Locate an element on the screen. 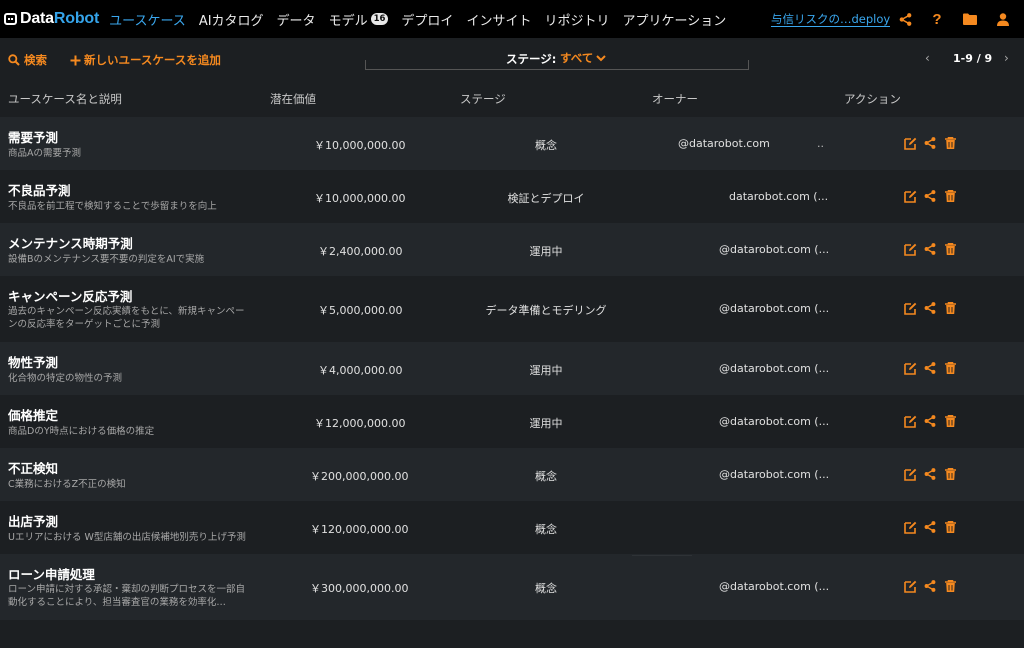 Image resolution: width=1024 pixels, height=648 pixels. use-case-name: 不良品予測 is located at coordinates (39, 189).